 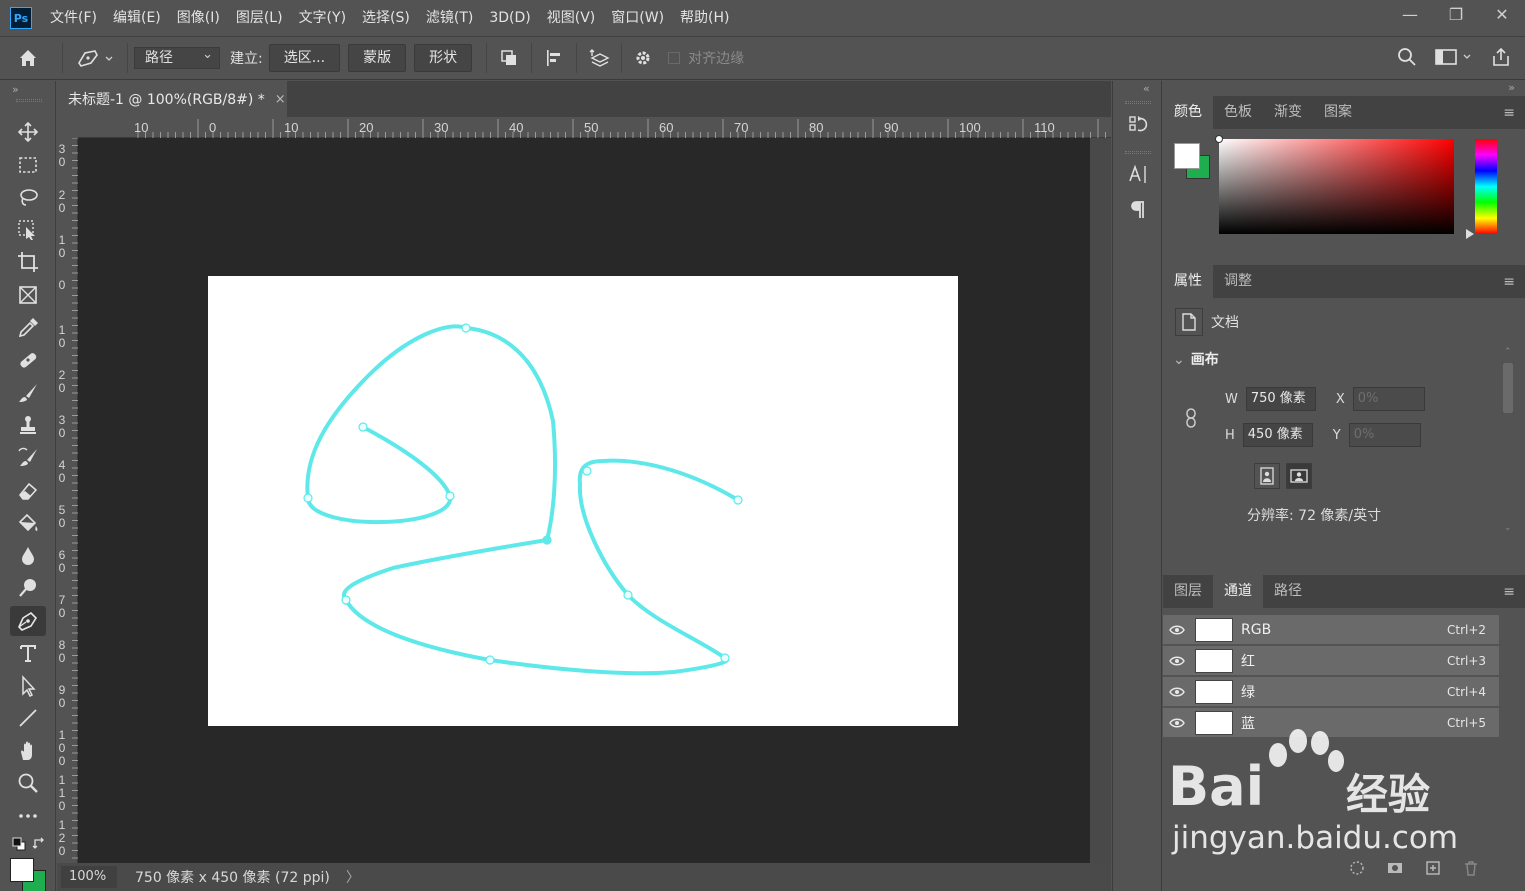 I want to click on eraser-tool-icon, so click(x=28, y=491).